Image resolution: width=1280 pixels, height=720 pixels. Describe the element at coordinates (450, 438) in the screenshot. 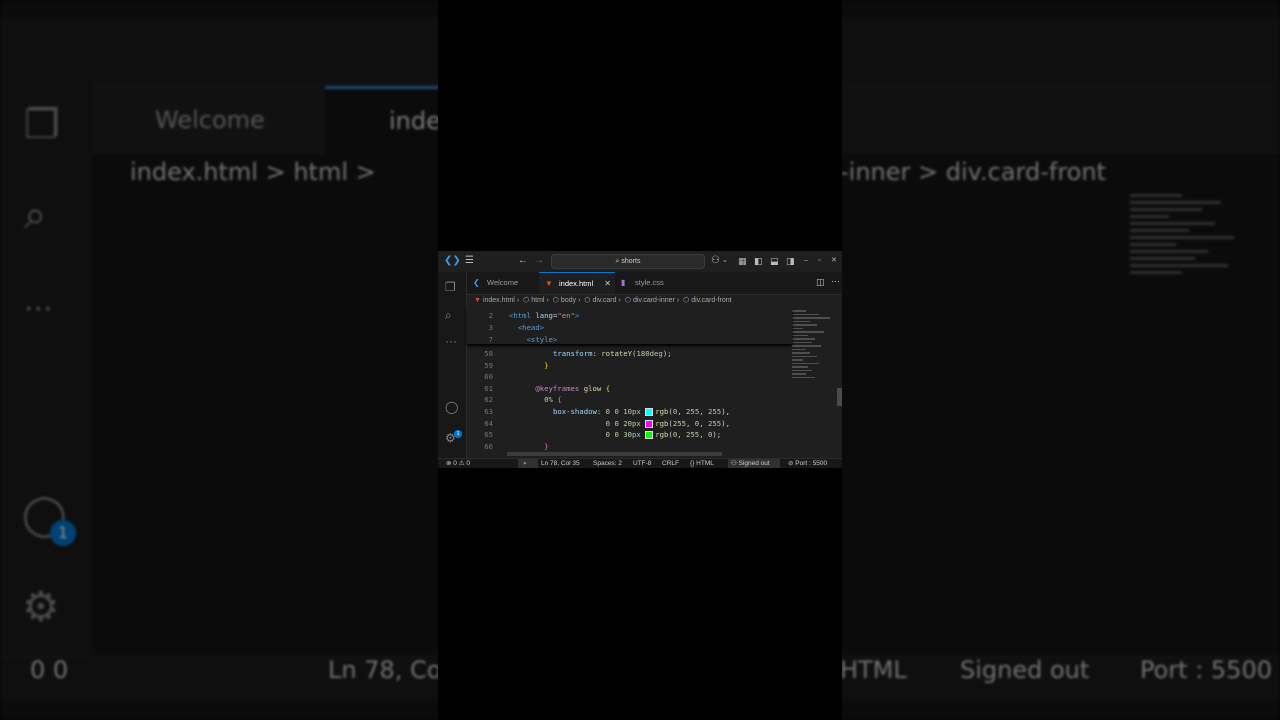

I see `gear-icon: ⚙` at that location.